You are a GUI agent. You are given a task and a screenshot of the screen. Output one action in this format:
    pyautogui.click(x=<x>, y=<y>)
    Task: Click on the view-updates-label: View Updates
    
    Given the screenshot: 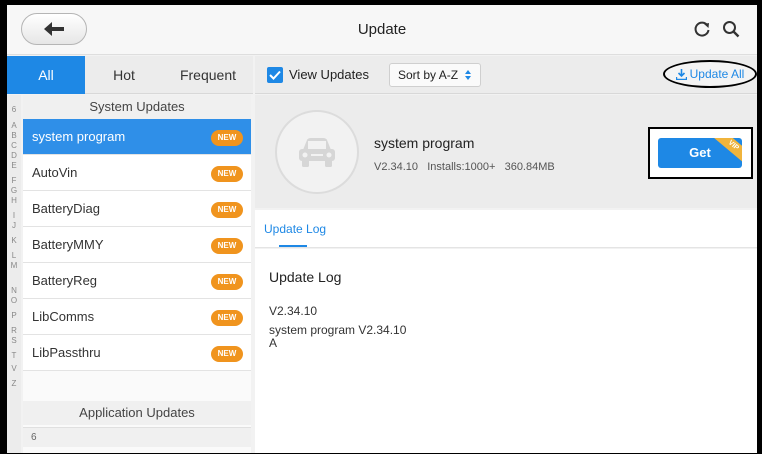 What is the action you would take?
    pyautogui.click(x=329, y=74)
    